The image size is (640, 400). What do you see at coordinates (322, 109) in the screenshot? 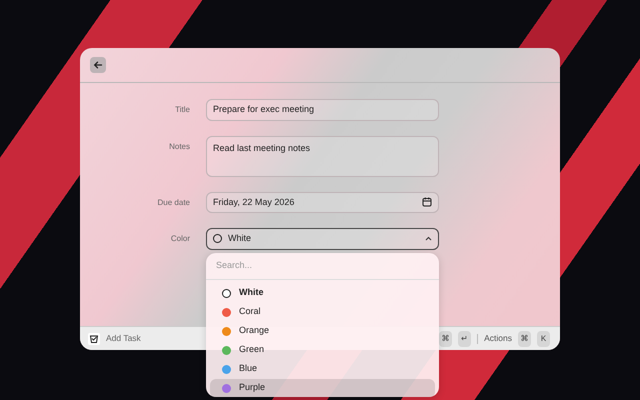
I see `text-input: Prepare for exec meeting` at bounding box center [322, 109].